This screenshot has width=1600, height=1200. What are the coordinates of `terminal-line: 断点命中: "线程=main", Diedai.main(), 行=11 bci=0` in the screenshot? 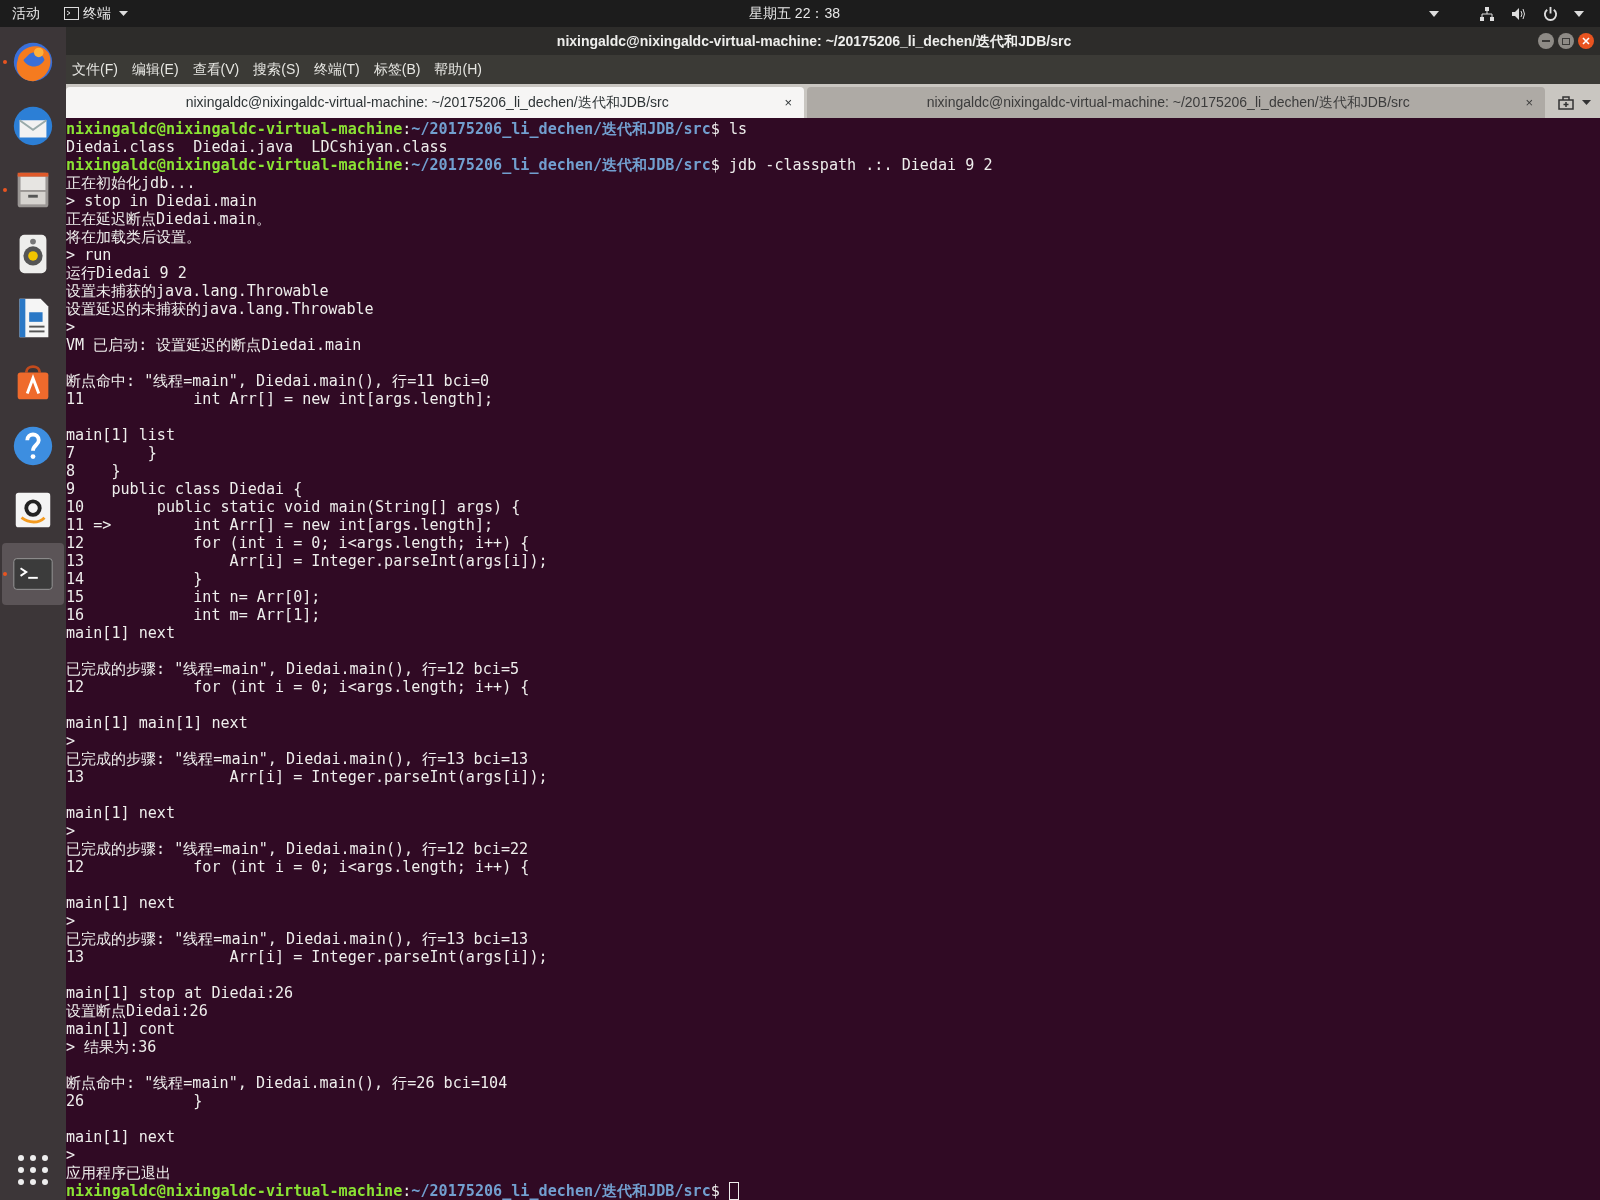 It's located at (278, 381).